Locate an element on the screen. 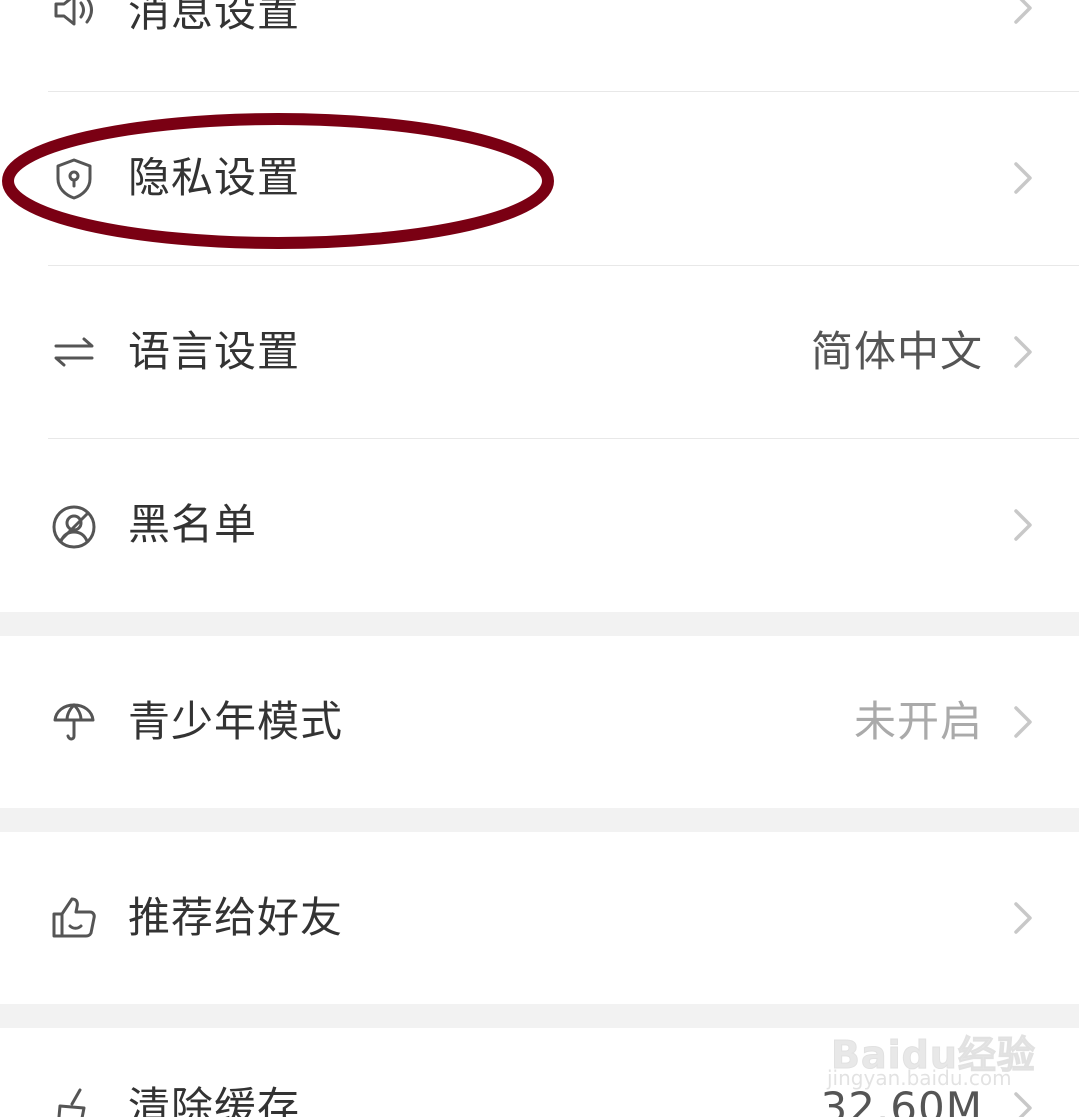 This screenshot has width=1079, height=1117. settings-item-label: 消息设置 is located at coordinates (214, 18).